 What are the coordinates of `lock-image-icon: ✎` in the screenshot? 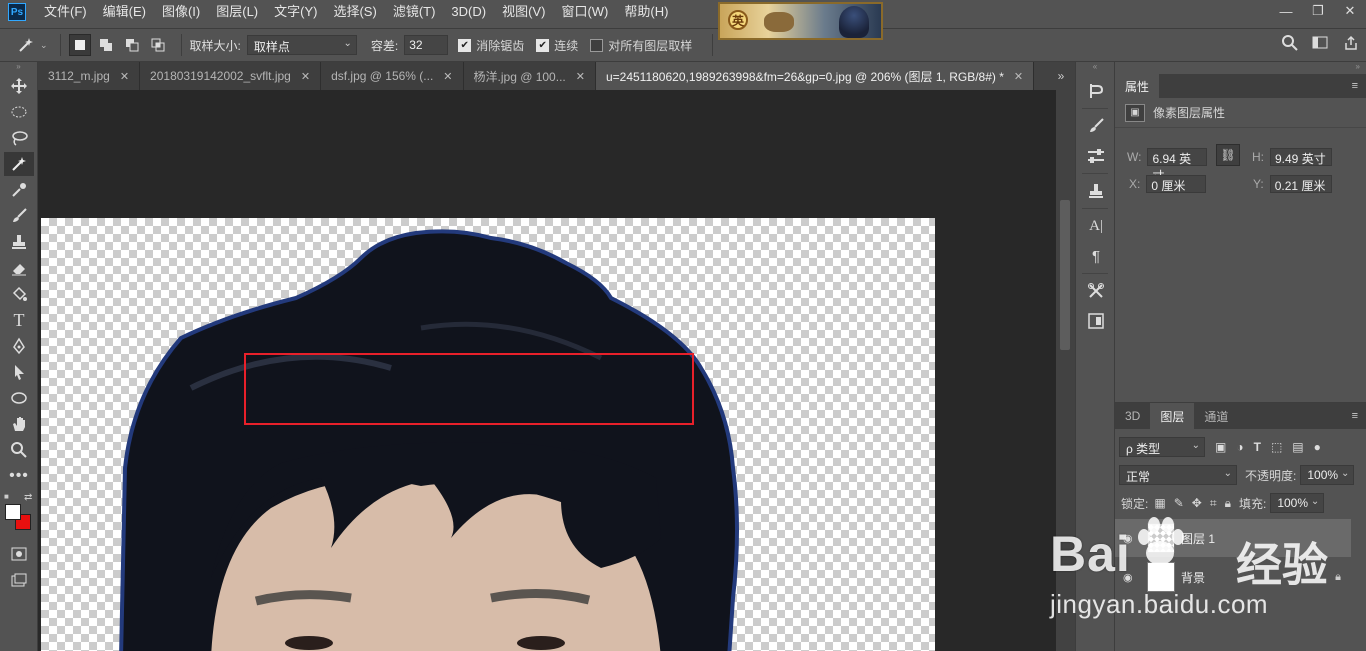 It's located at (1179, 503).